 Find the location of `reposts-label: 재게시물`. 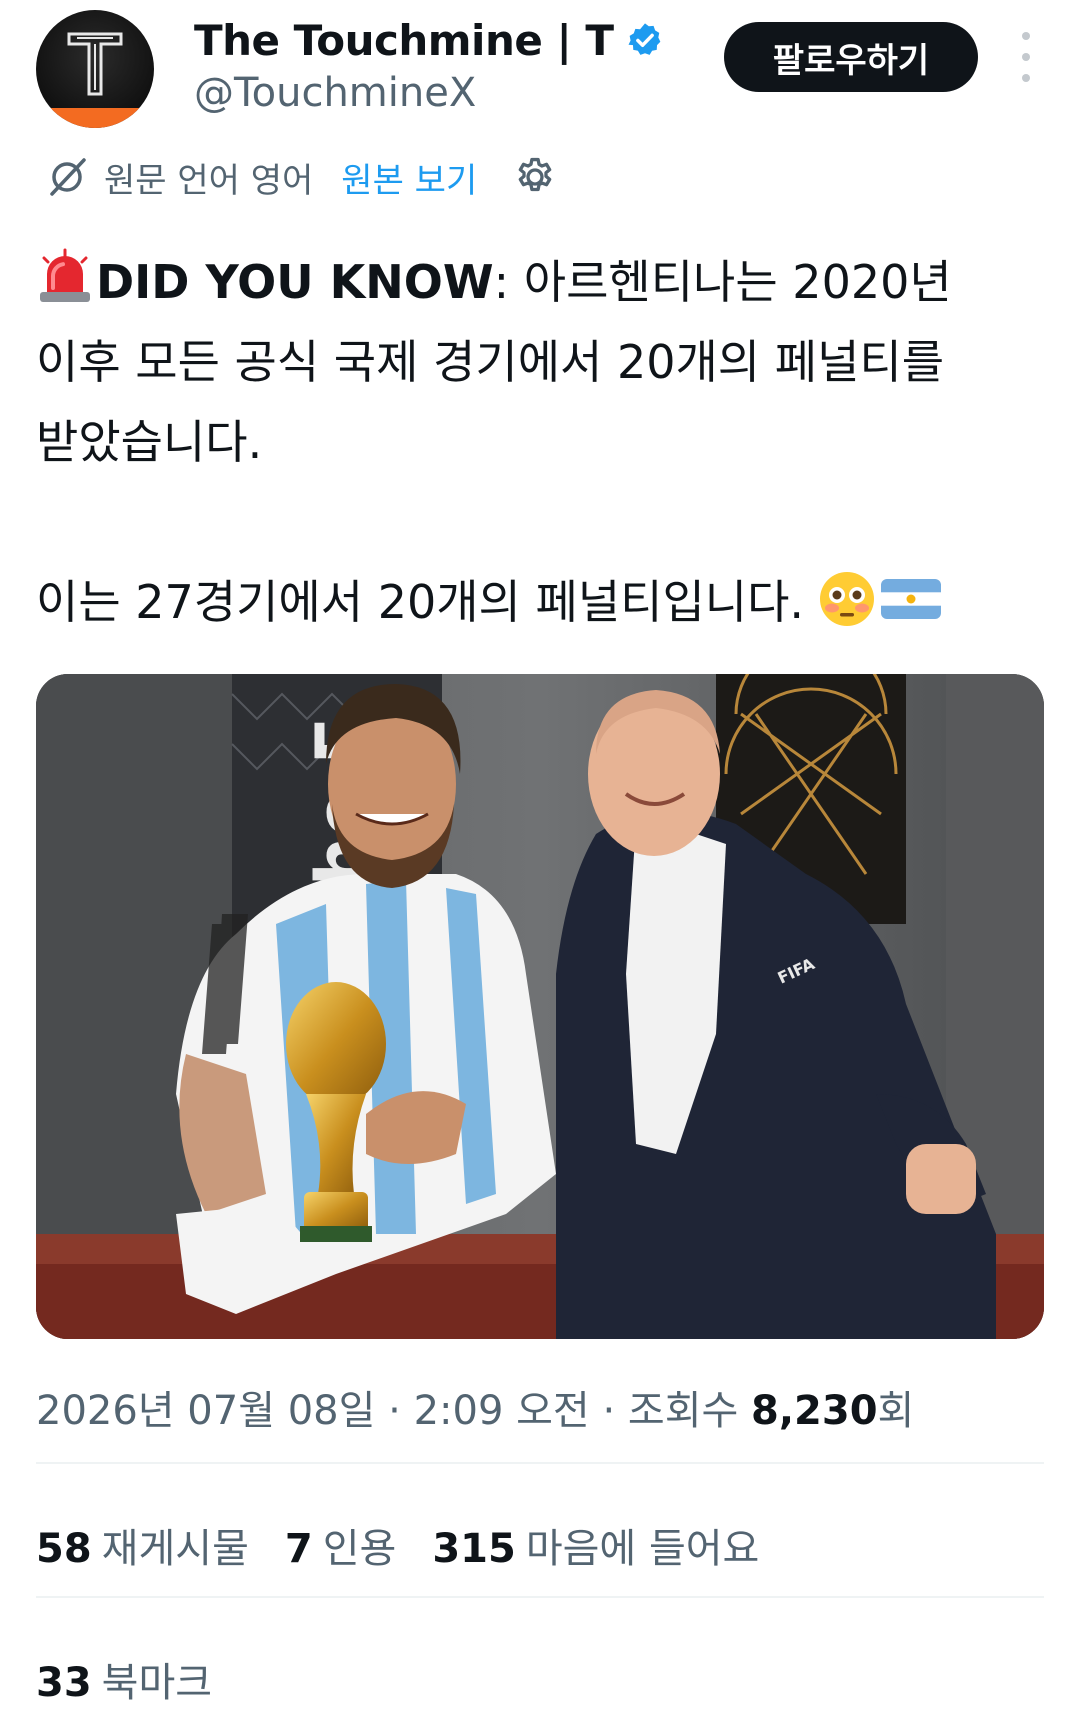

reposts-label: 재게시물 is located at coordinates (175, 1549).